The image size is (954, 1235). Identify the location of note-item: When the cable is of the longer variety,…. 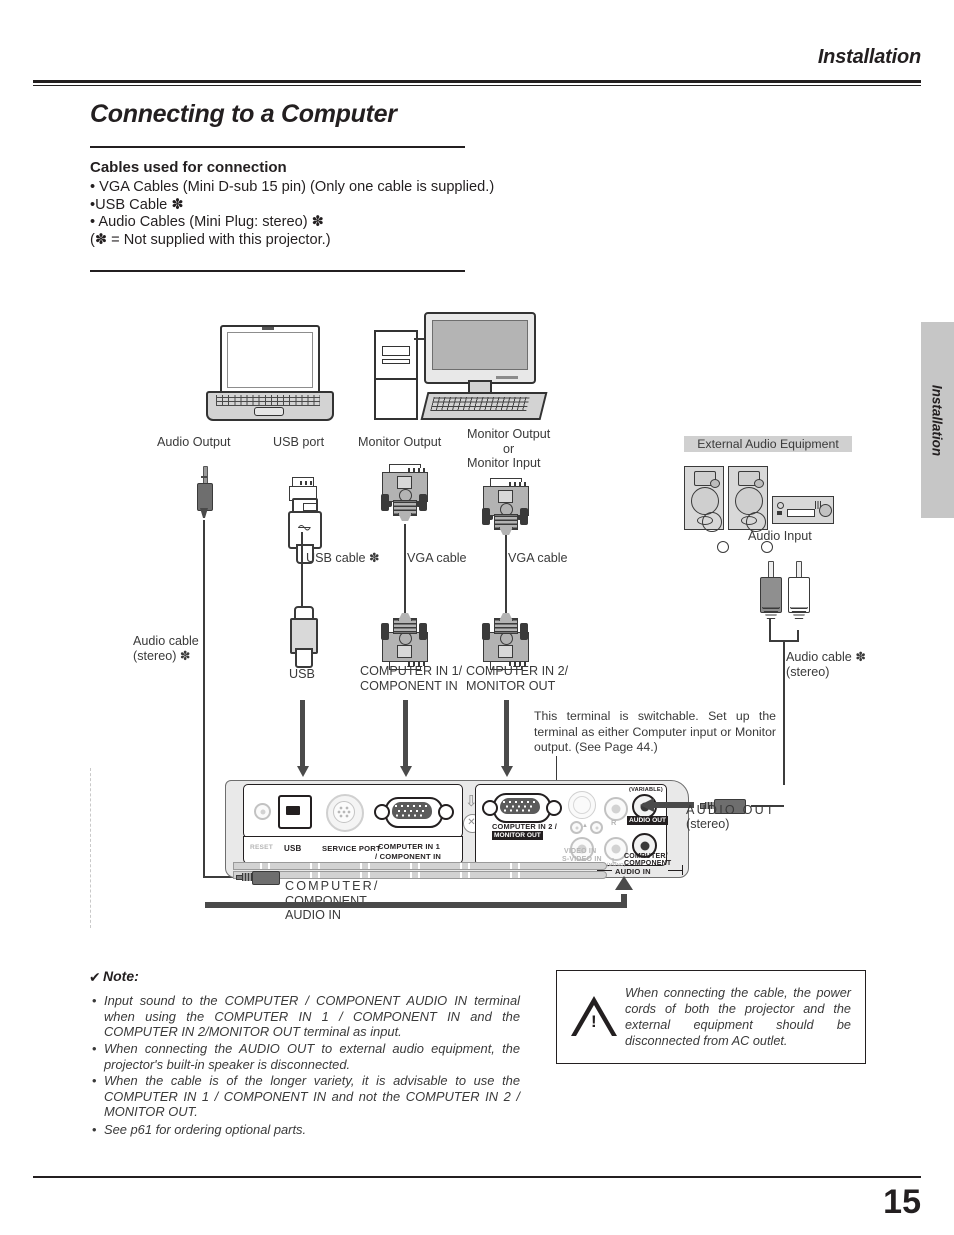
(312, 1096).